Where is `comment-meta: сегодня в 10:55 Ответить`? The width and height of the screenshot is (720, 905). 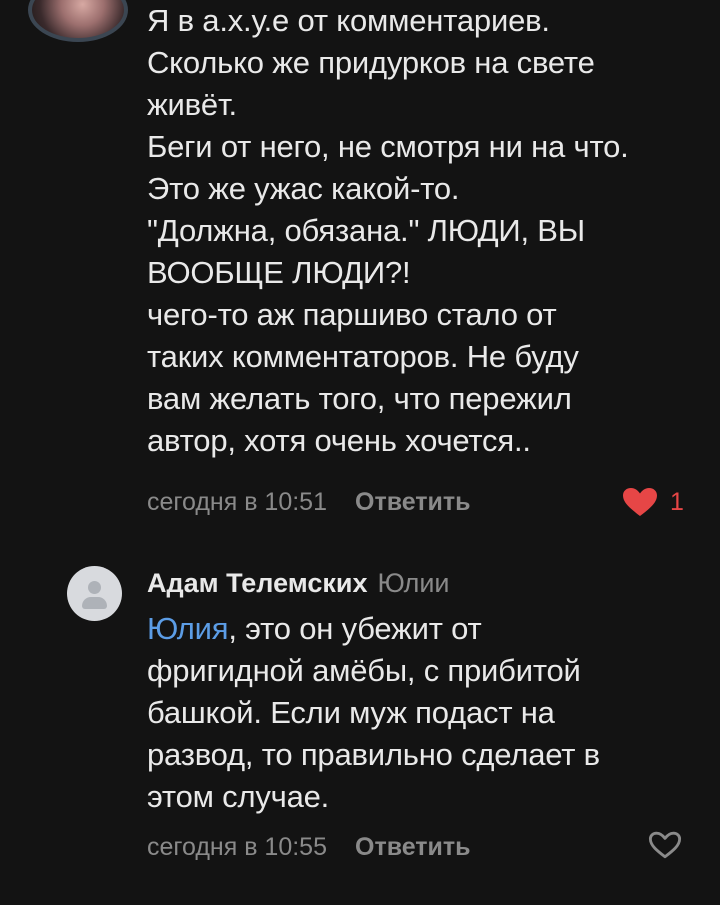 comment-meta: сегодня в 10:55 Ответить is located at coordinates (309, 847).